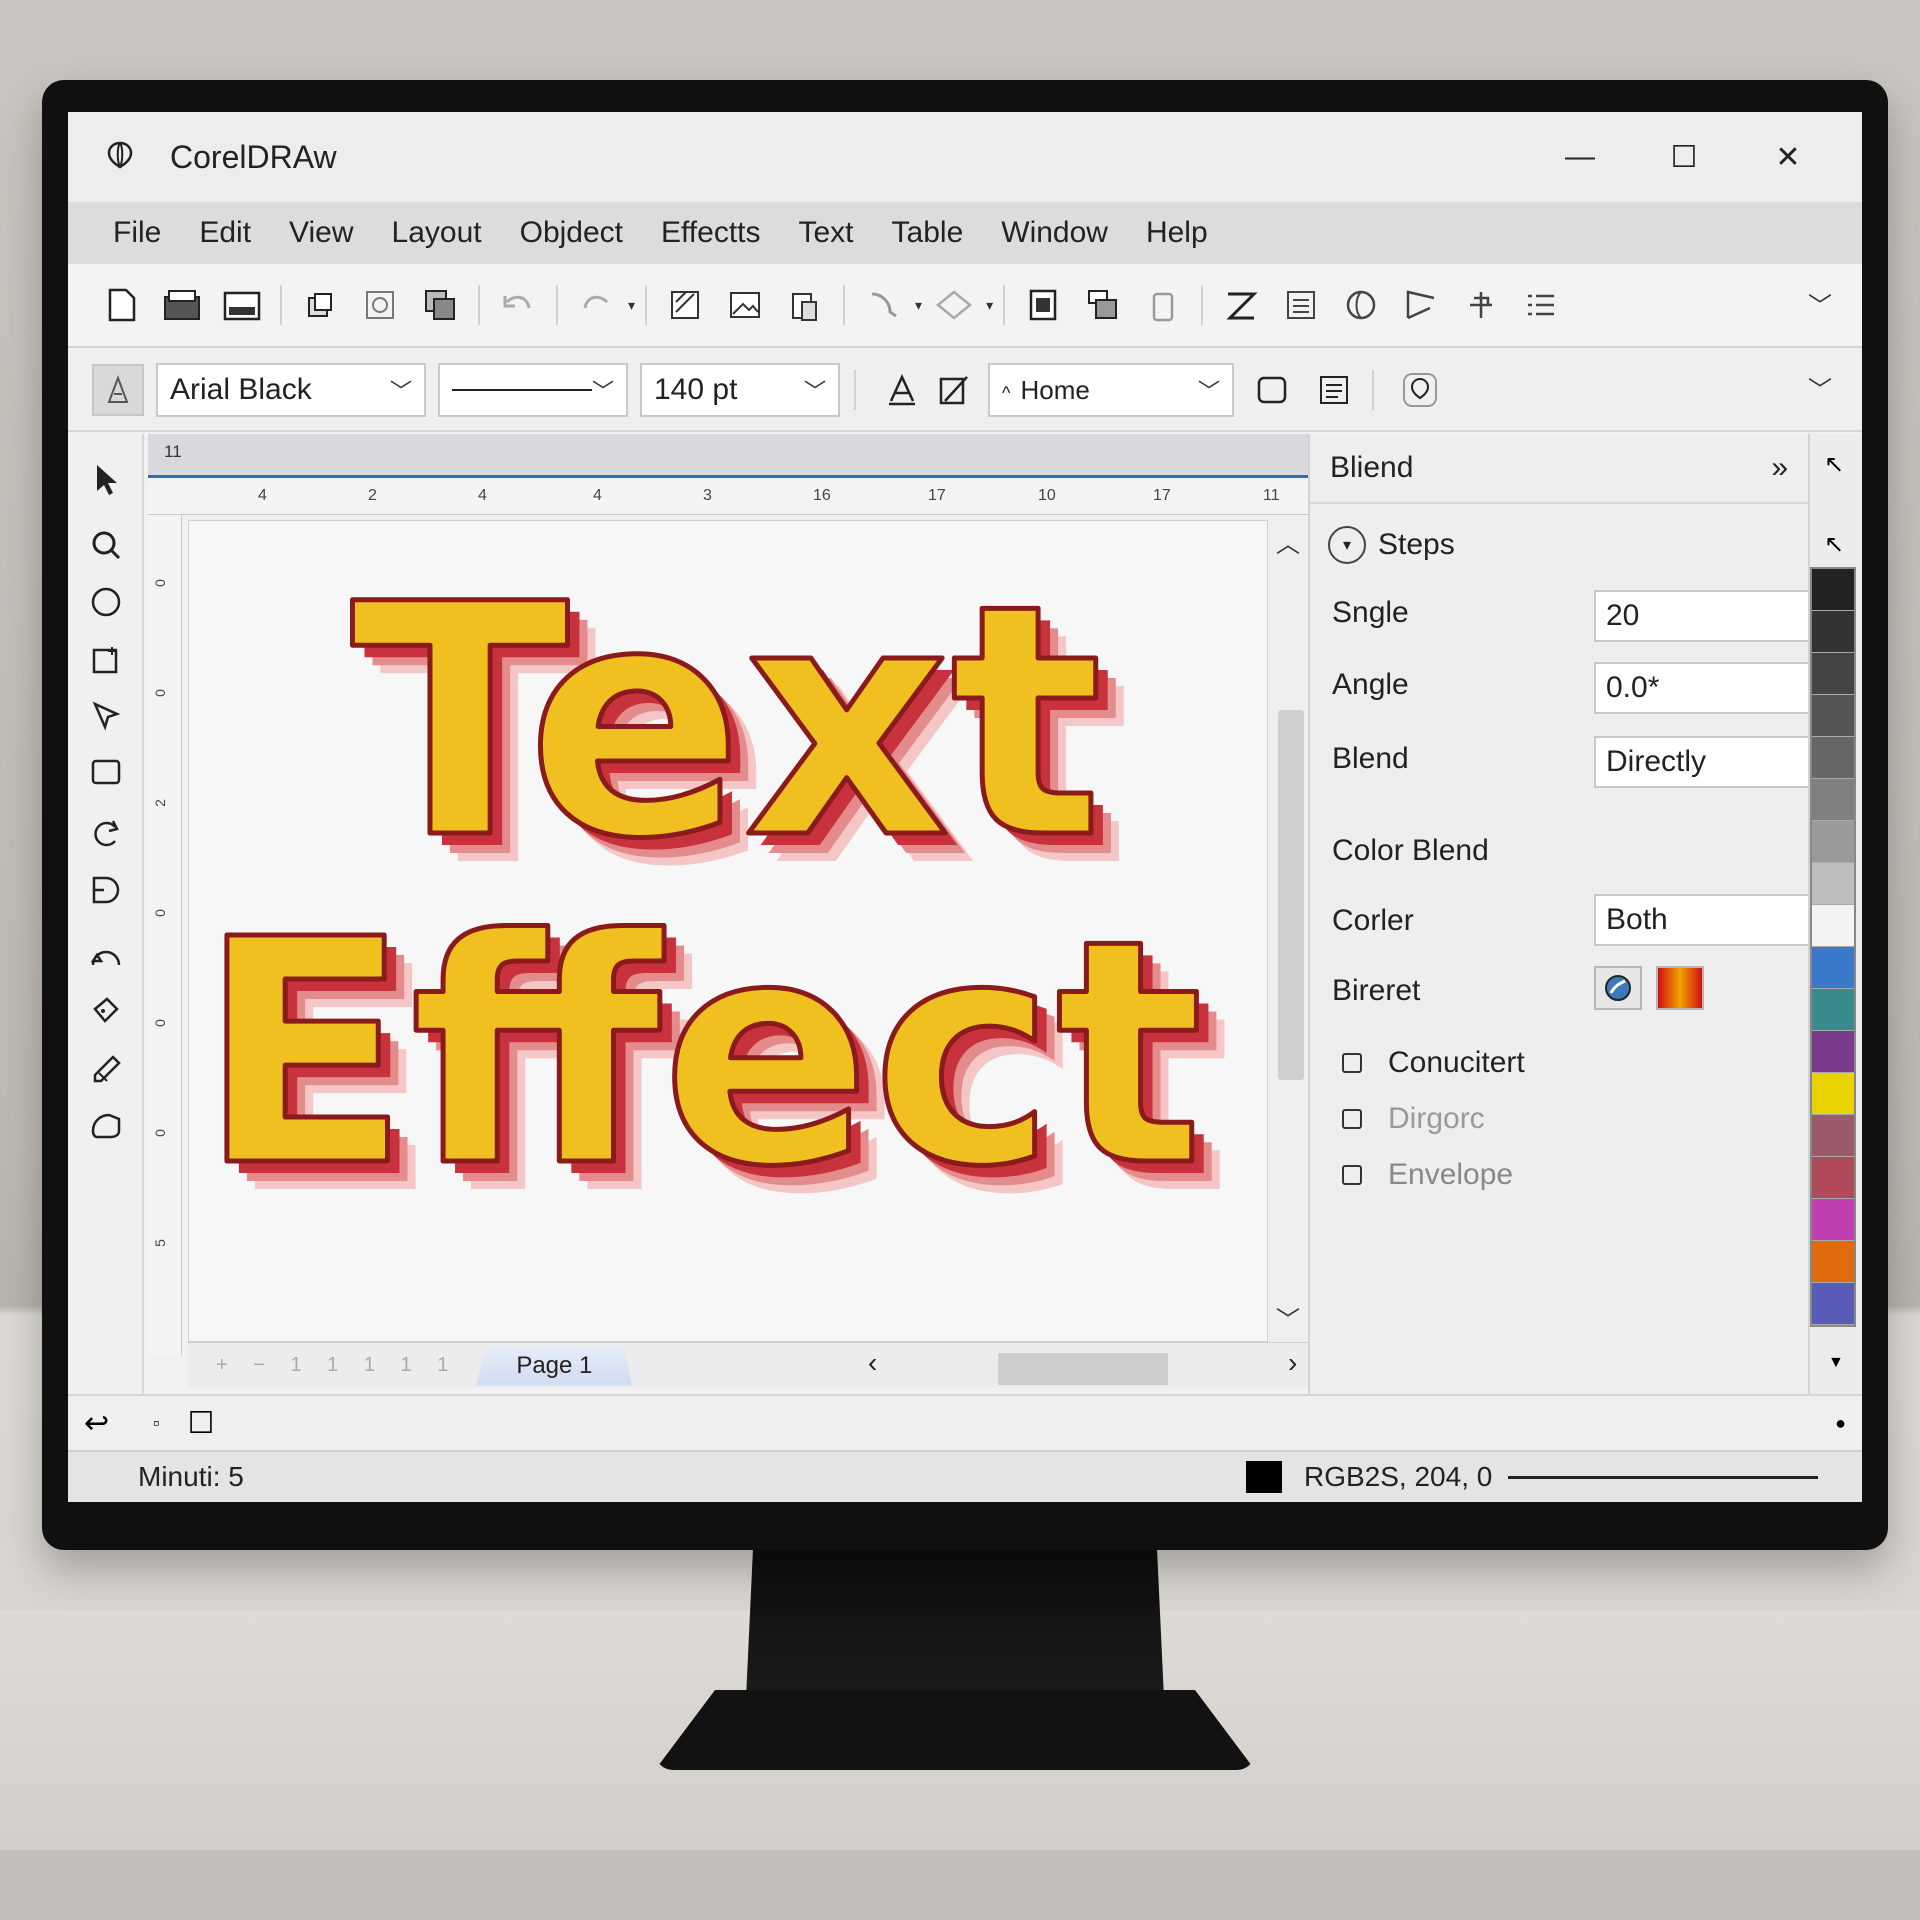 Image resolution: width=1920 pixels, height=1920 pixels. I want to click on scroll-right-icon: ›, so click(1292, 1363).